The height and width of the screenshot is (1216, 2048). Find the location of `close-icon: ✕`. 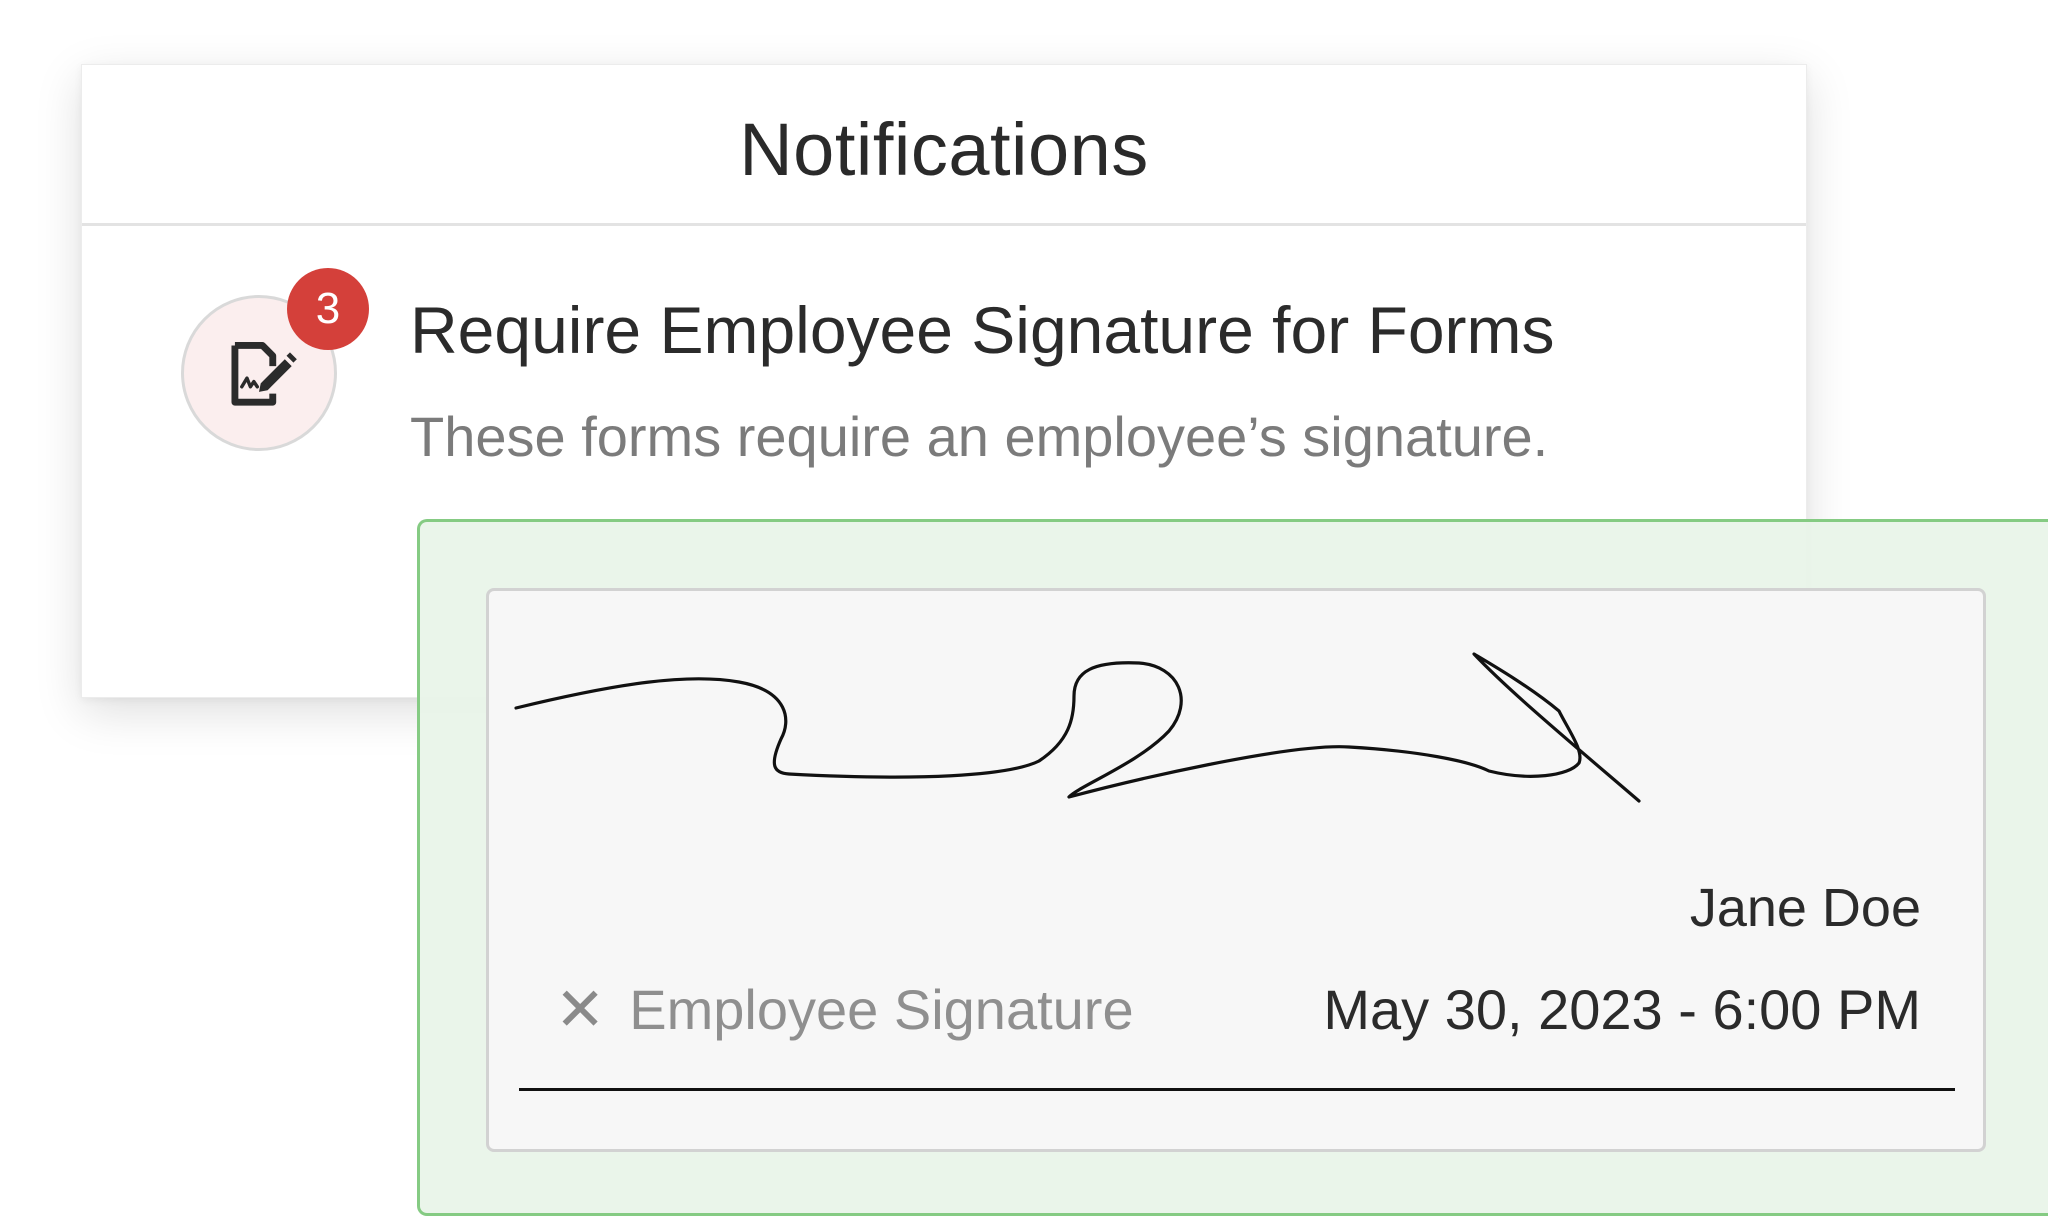

close-icon: ✕ is located at coordinates (580, 1009).